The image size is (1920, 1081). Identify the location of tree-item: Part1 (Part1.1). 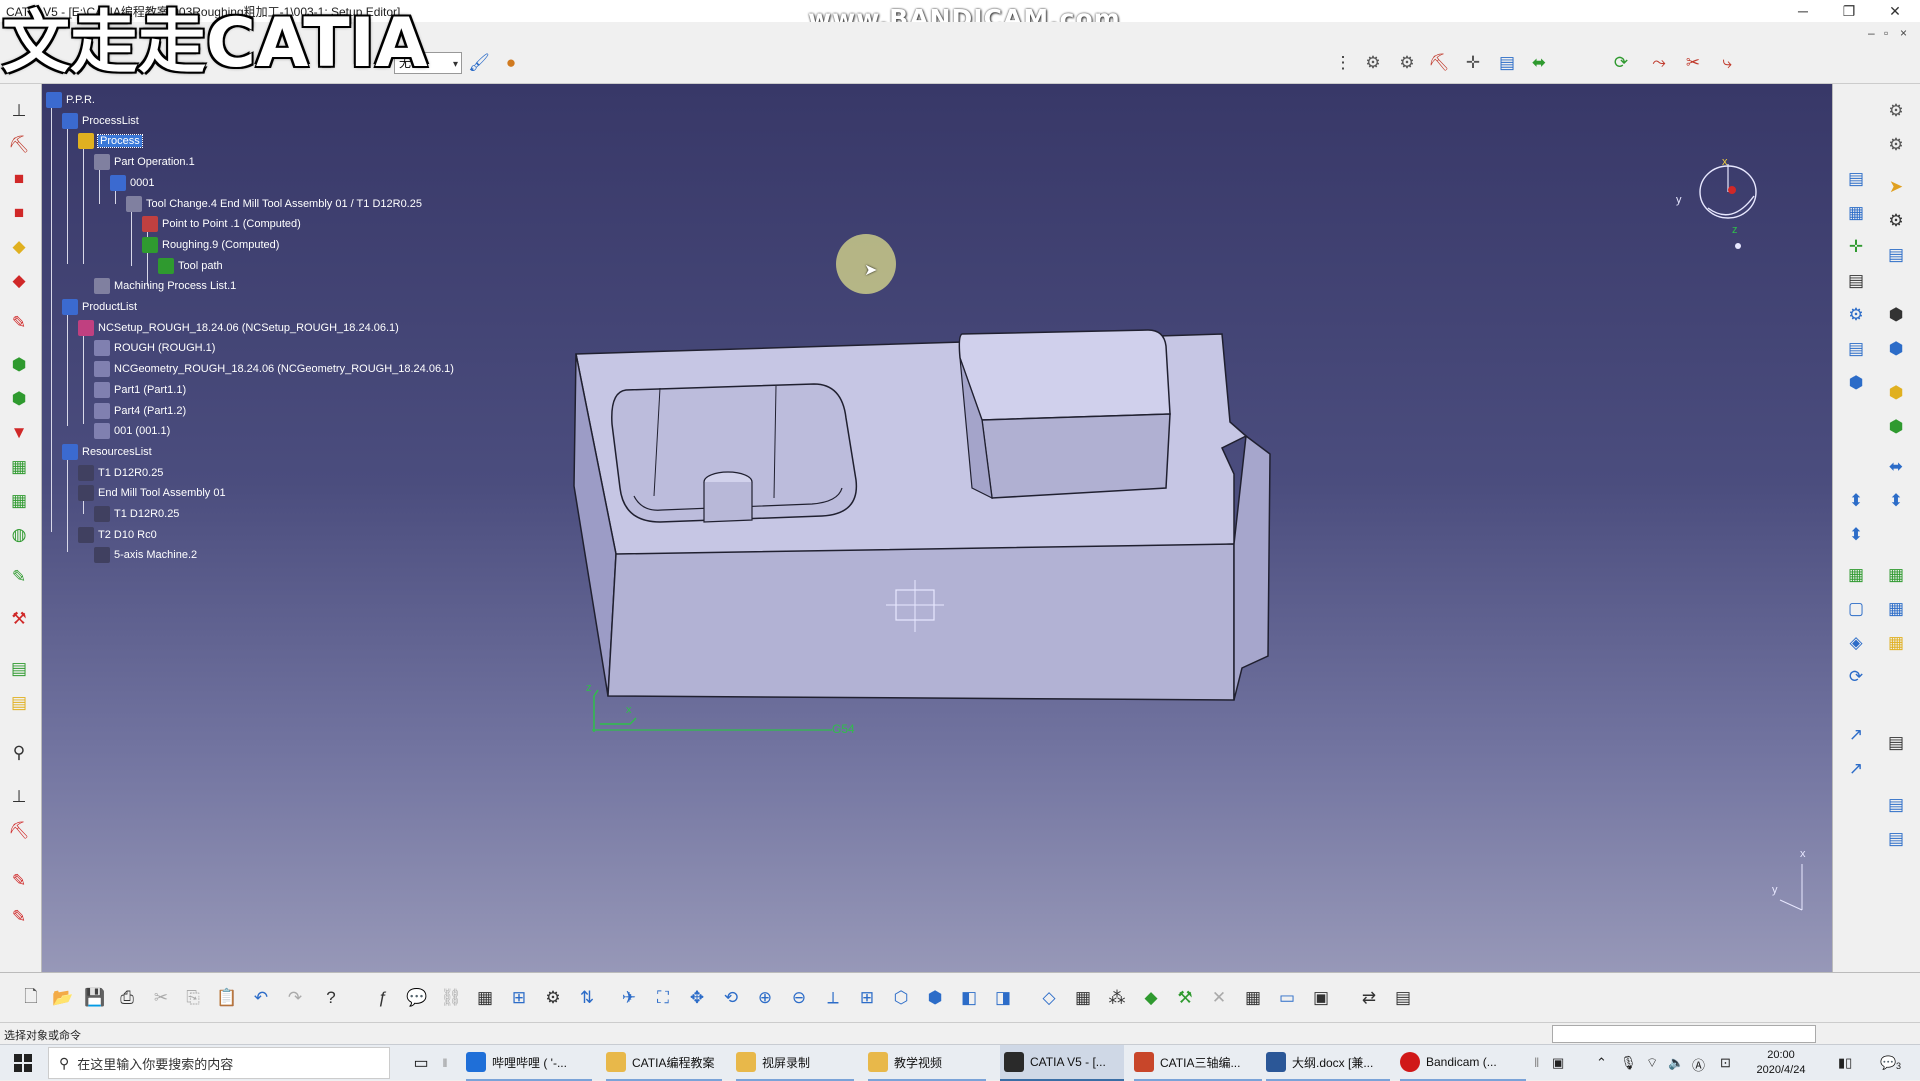
(140, 390).